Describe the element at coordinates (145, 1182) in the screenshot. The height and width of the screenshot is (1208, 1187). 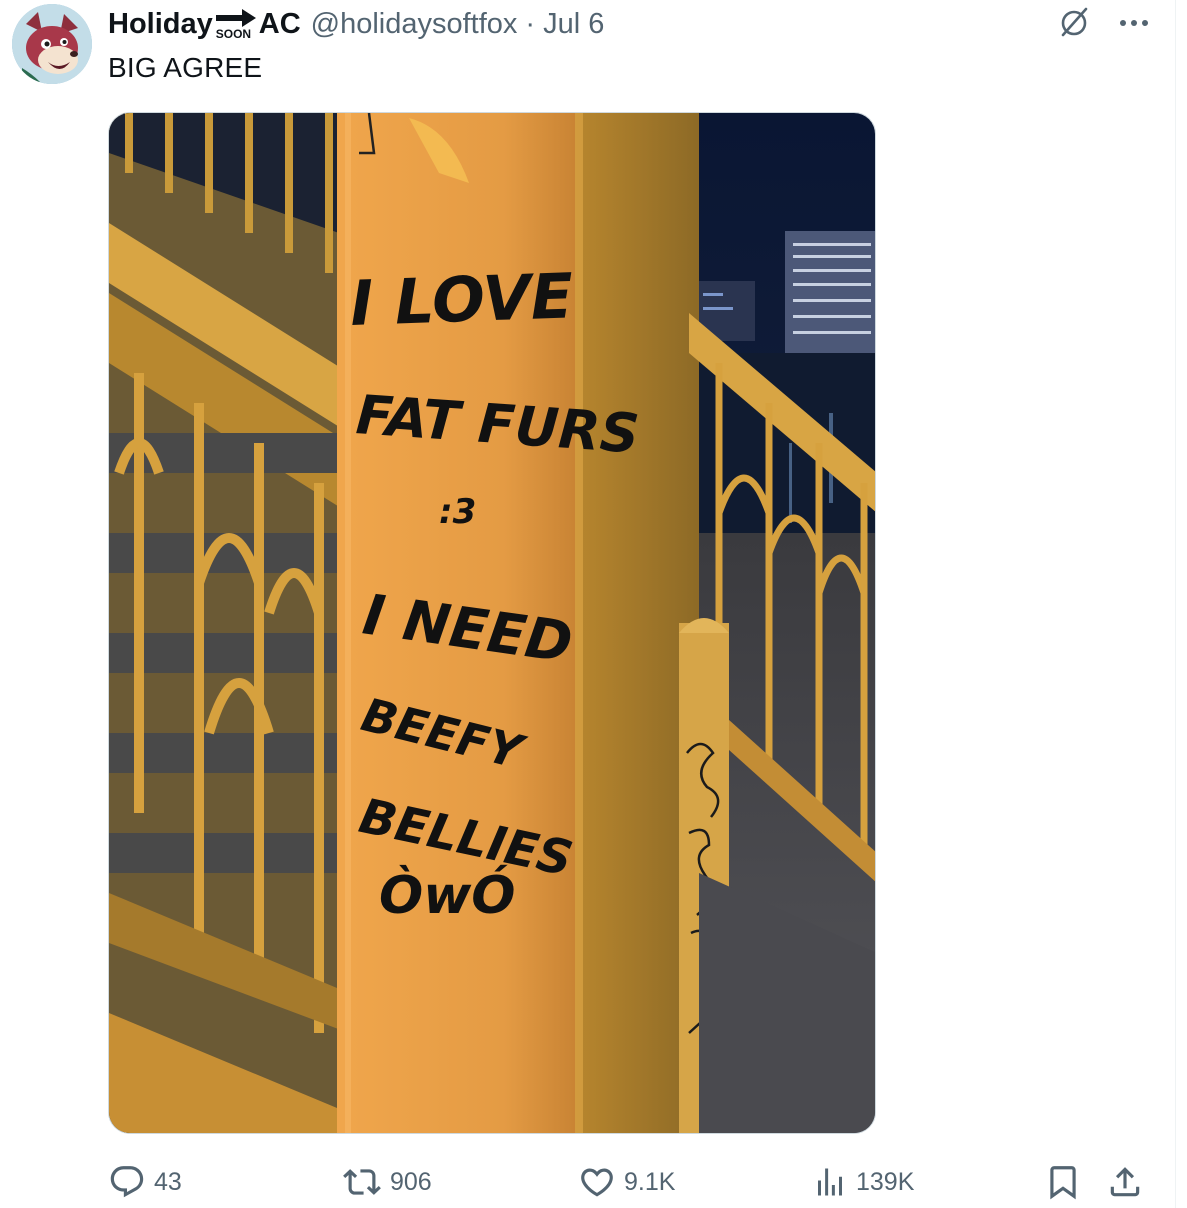
I see `reply-button: 43` at that location.